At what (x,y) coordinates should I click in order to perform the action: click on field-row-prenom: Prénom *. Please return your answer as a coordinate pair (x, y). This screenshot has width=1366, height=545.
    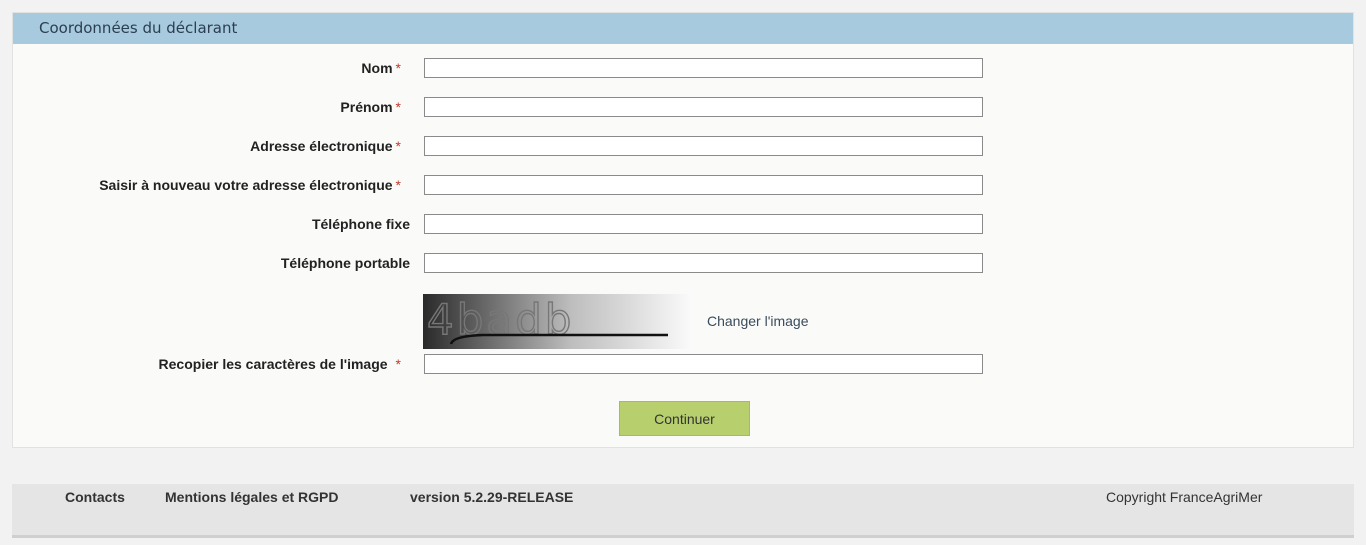
    Looking at the image, I should click on (684, 107).